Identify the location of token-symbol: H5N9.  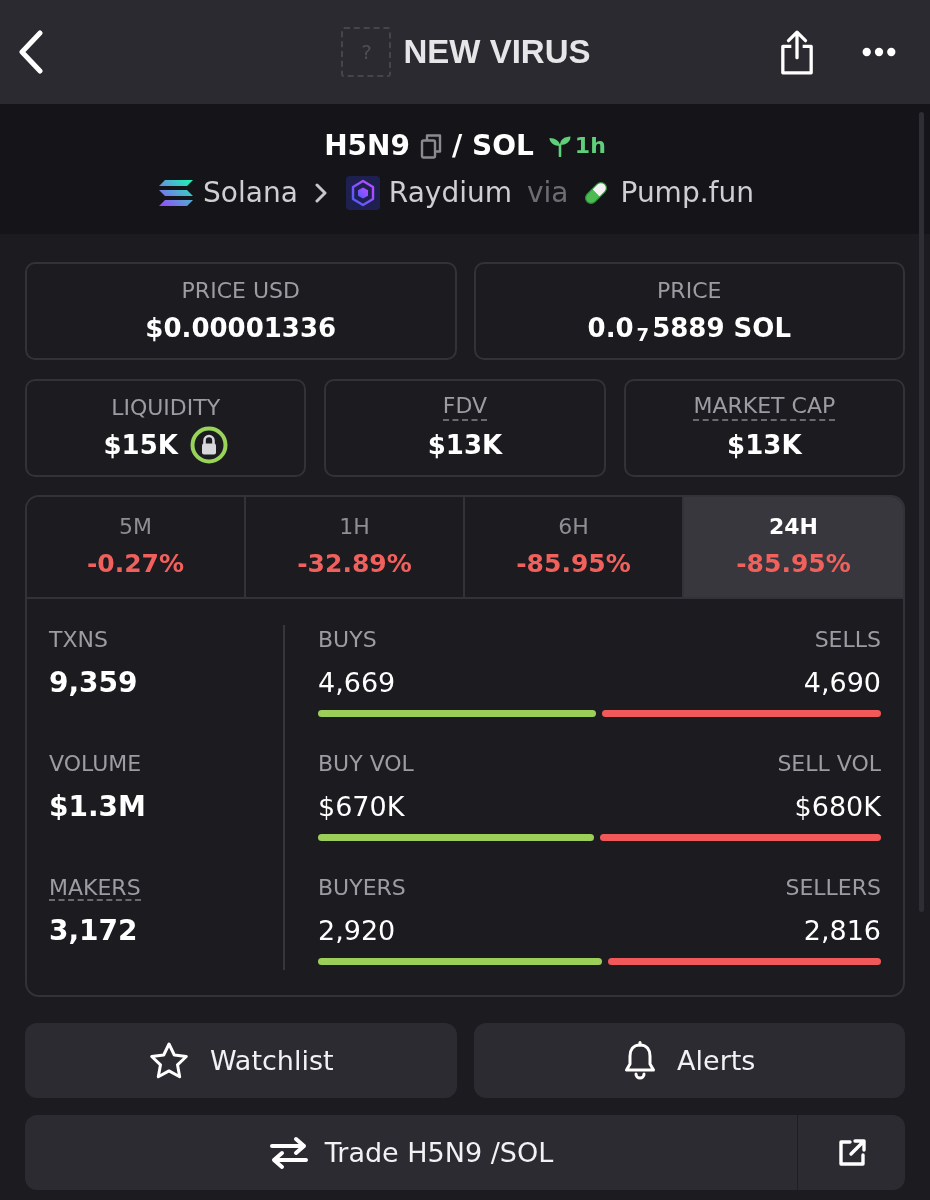
(367, 146).